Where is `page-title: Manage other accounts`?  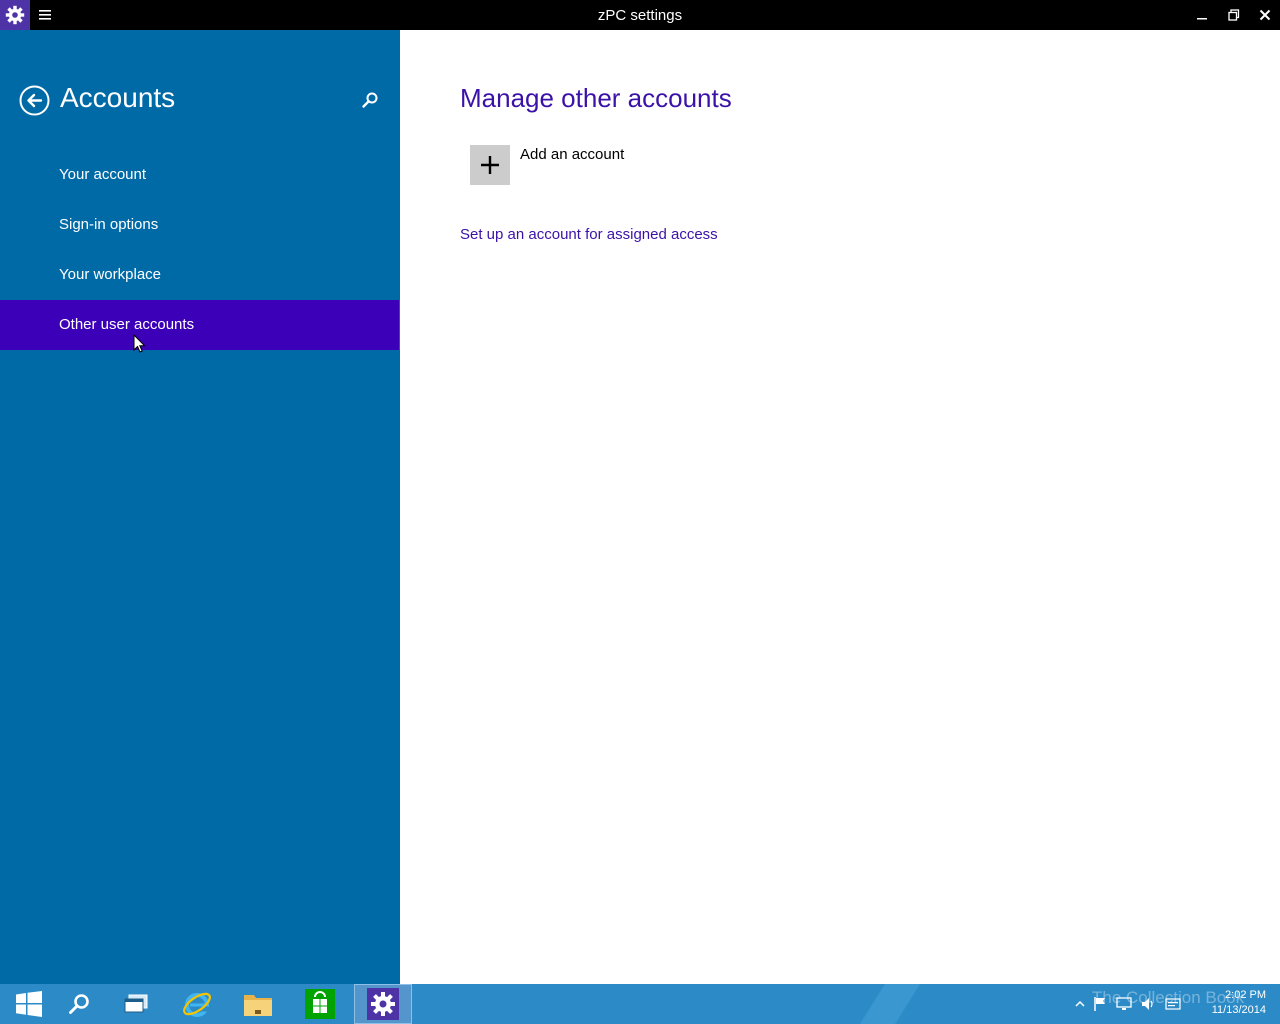
page-title: Manage other accounts is located at coordinates (596, 98).